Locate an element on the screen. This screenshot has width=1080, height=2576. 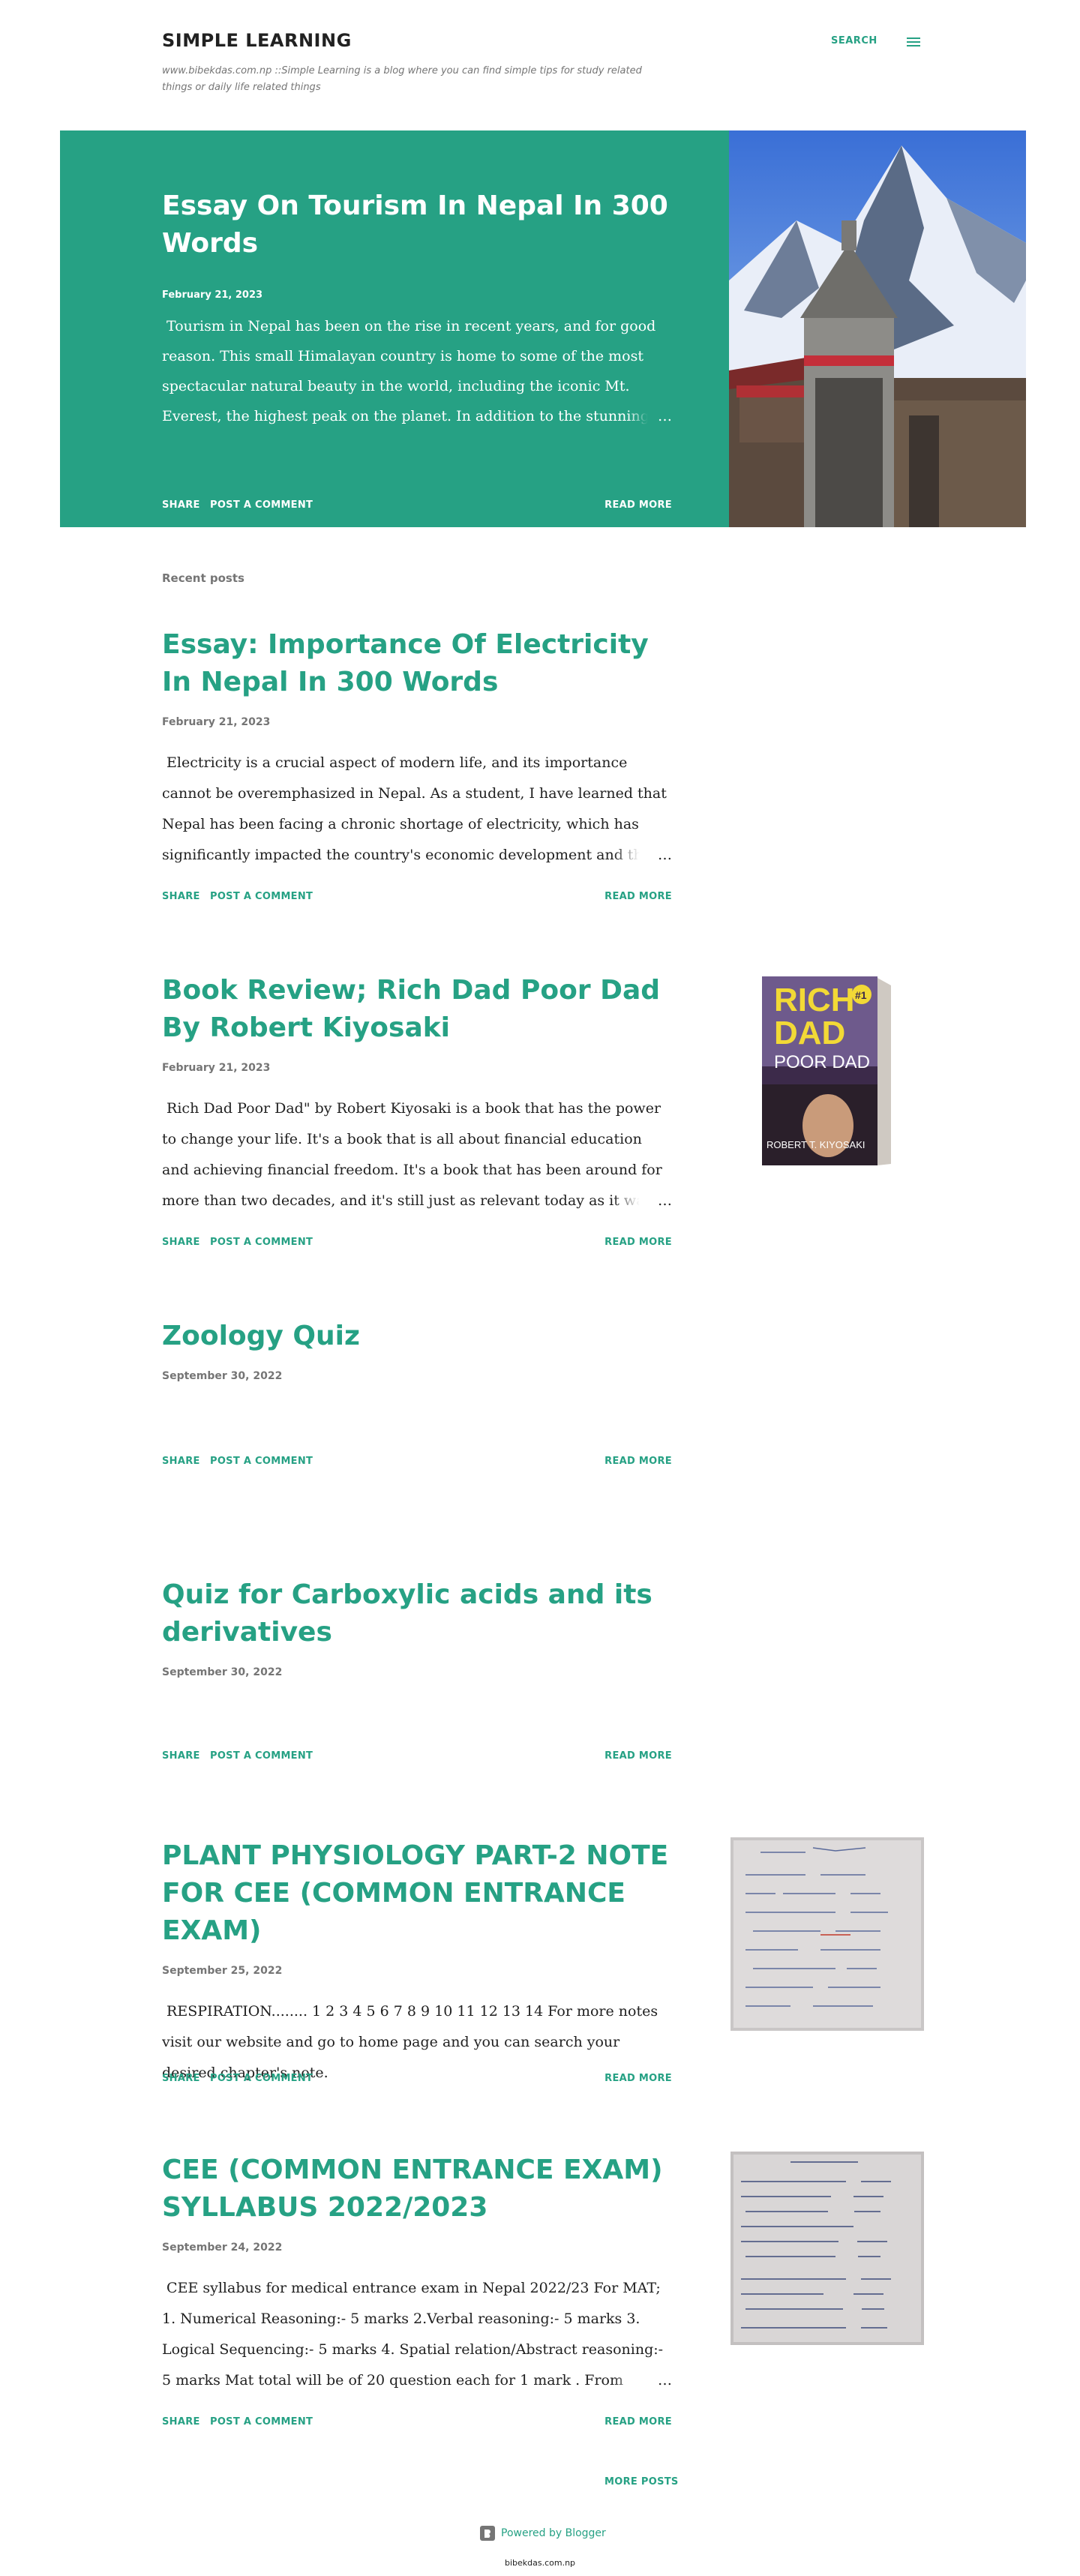
handwritten-notes-image is located at coordinates (827, 1934).